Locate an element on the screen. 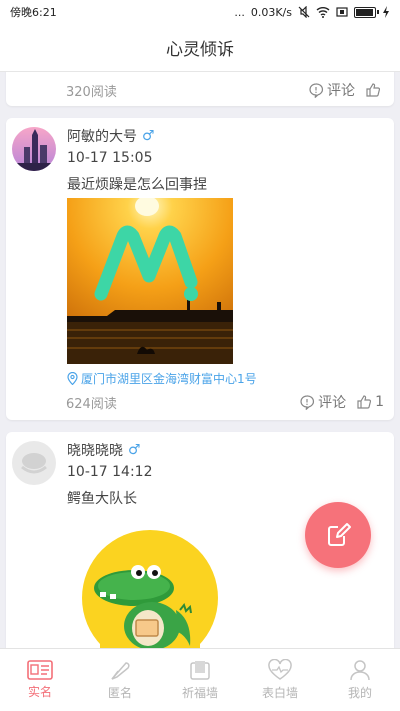 Image resolution: width=400 pixels, height=711 pixels. nav-bar: 心灵倾诉 is located at coordinates (200, 48).